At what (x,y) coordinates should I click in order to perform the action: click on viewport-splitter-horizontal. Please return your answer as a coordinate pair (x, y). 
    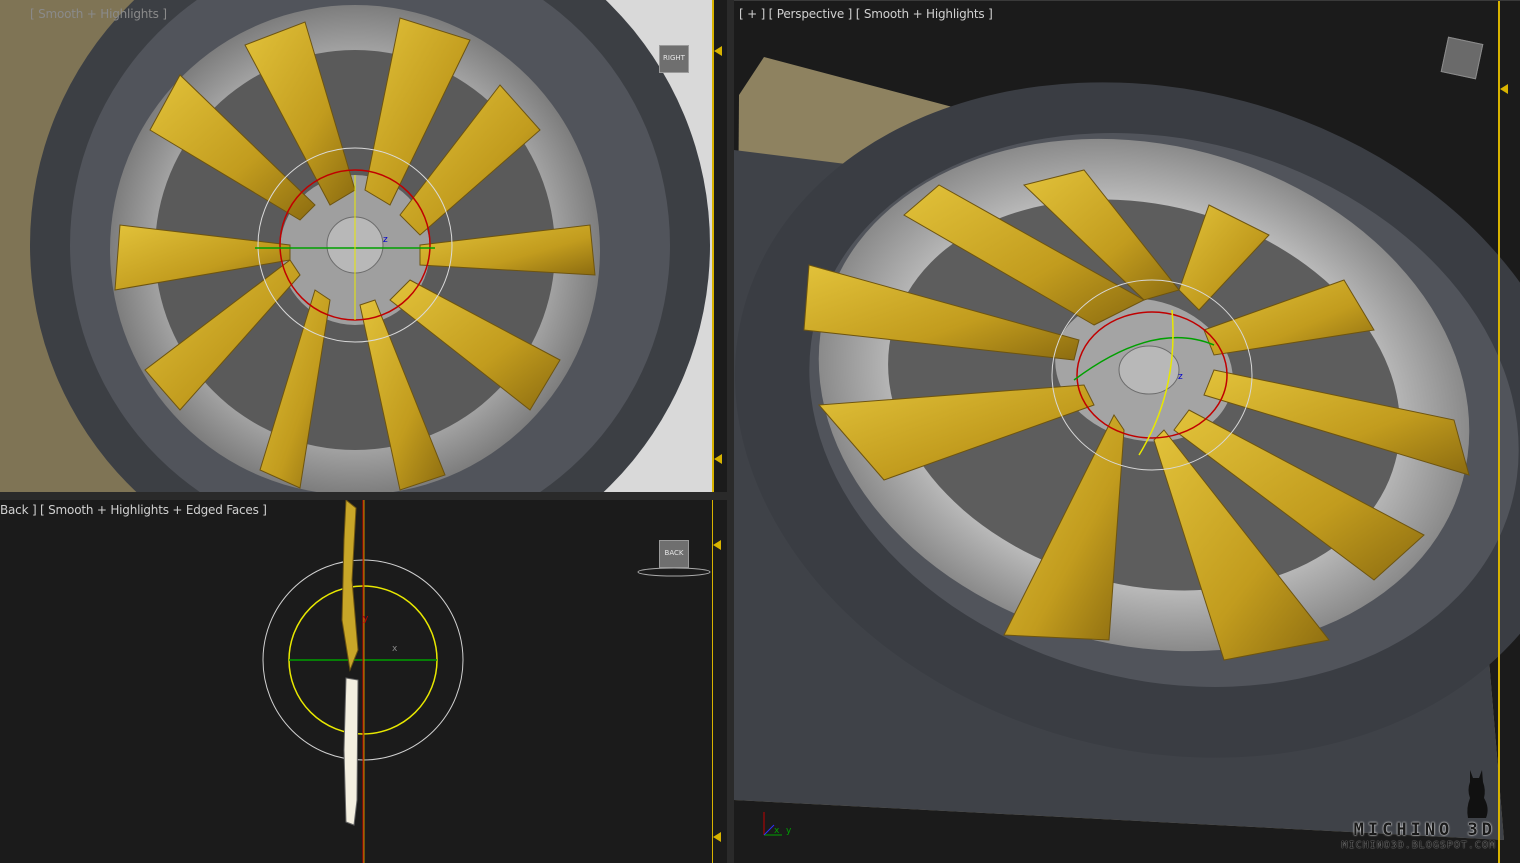
    Looking at the image, I should click on (366, 496).